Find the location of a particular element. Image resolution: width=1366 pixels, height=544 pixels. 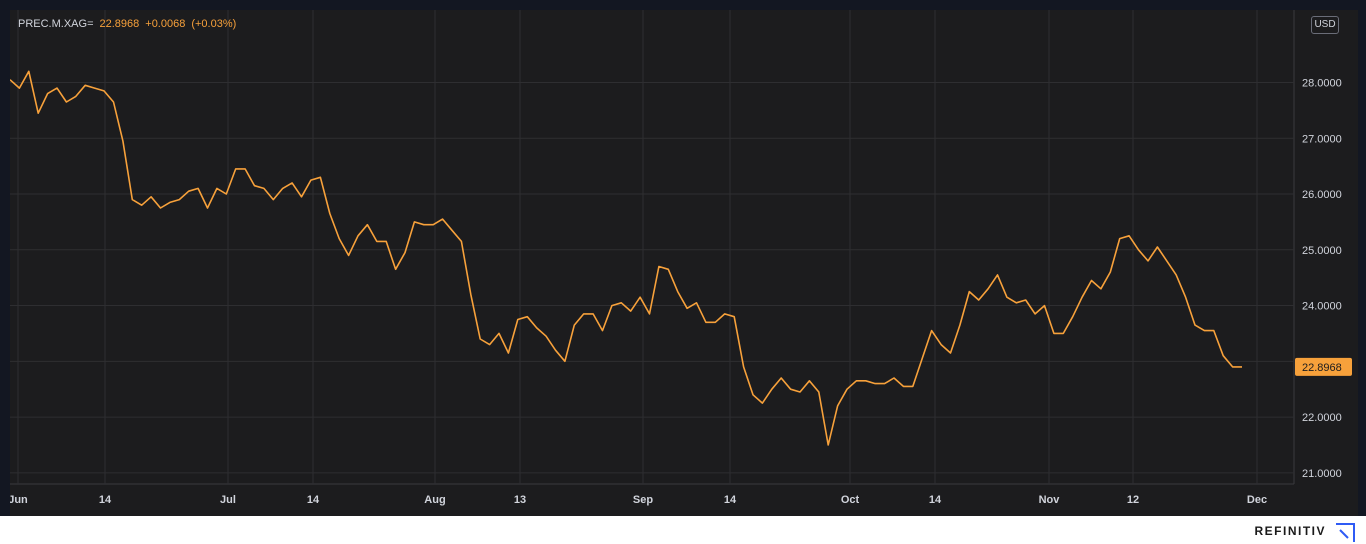

x-tick-label: 12 is located at coordinates (1133, 500).